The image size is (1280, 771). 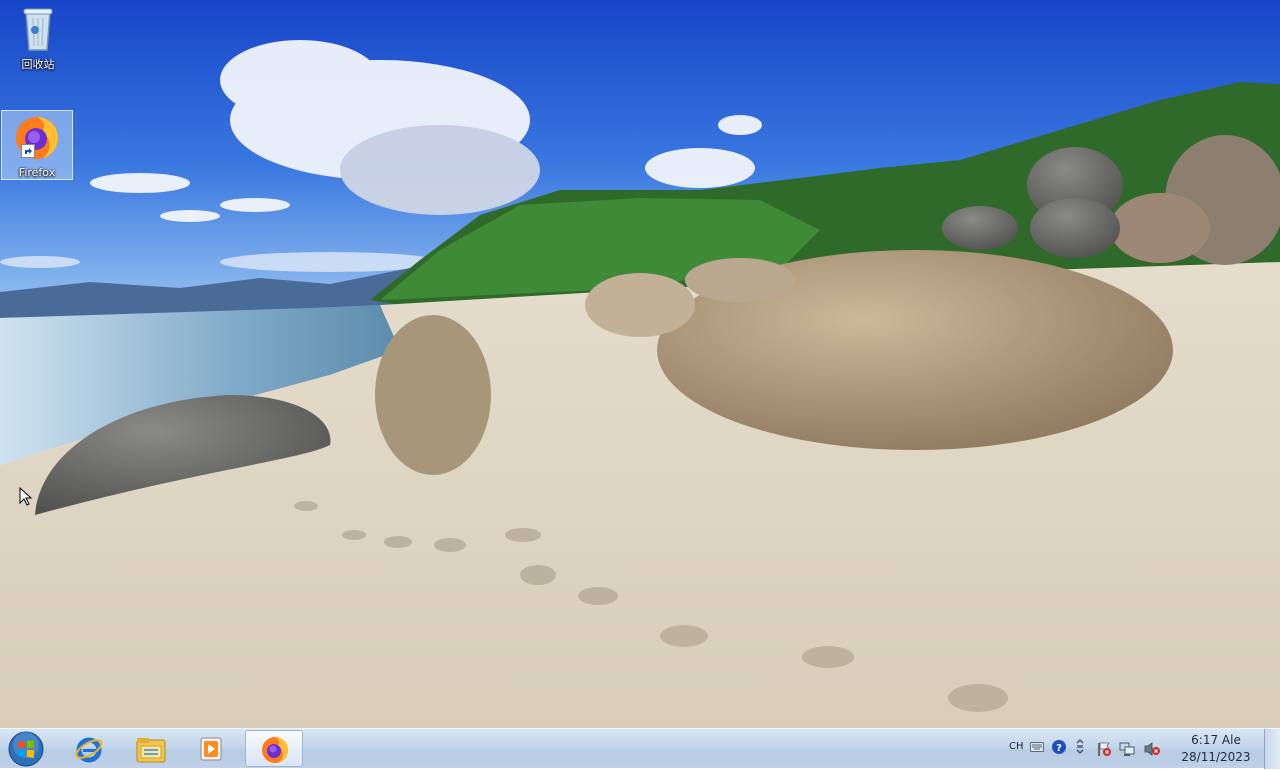 What do you see at coordinates (1127, 750) in the screenshot?
I see `network-icon` at bounding box center [1127, 750].